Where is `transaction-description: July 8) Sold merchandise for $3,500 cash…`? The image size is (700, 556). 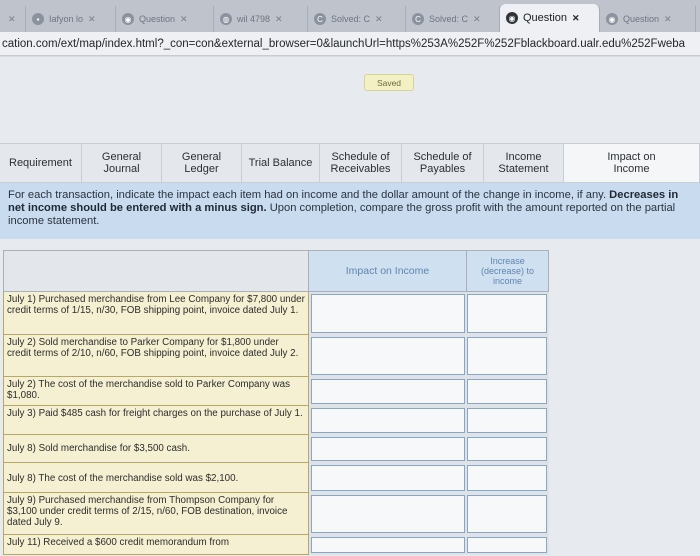 transaction-description: July 8) Sold merchandise for $3,500 cash… is located at coordinates (156, 449).